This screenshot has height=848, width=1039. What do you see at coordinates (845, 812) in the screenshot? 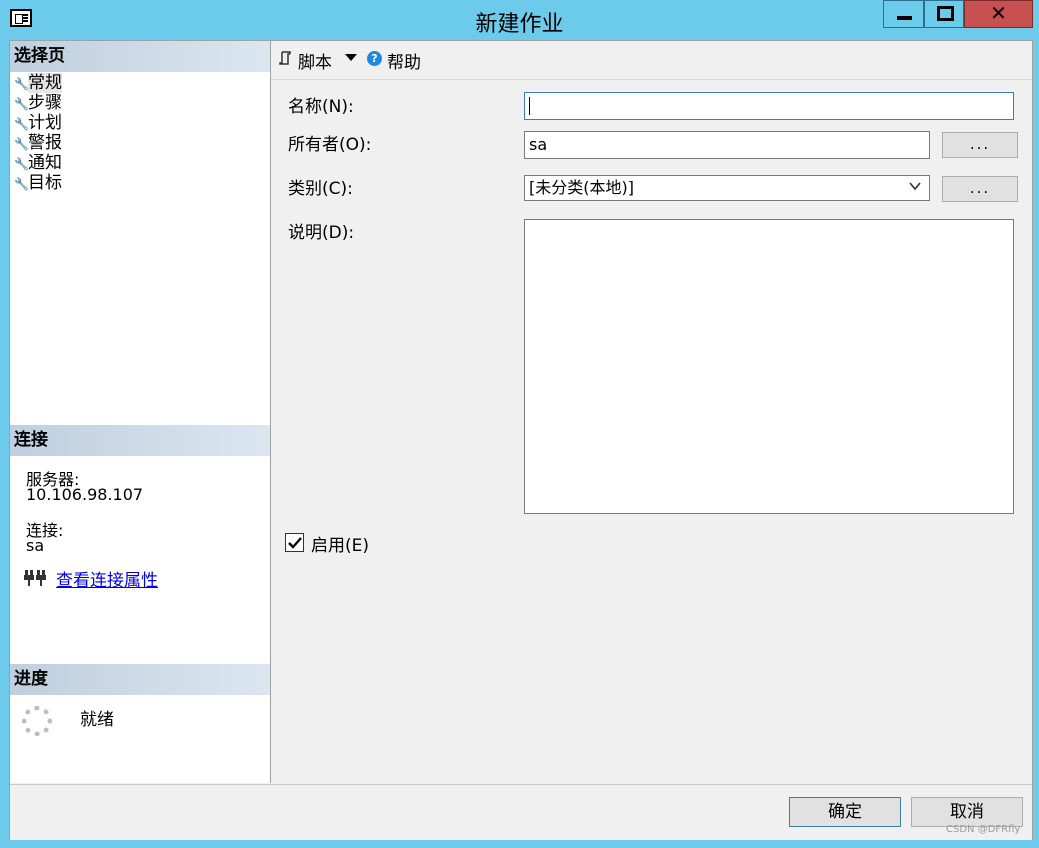
I see `ok-button: 确定` at bounding box center [845, 812].